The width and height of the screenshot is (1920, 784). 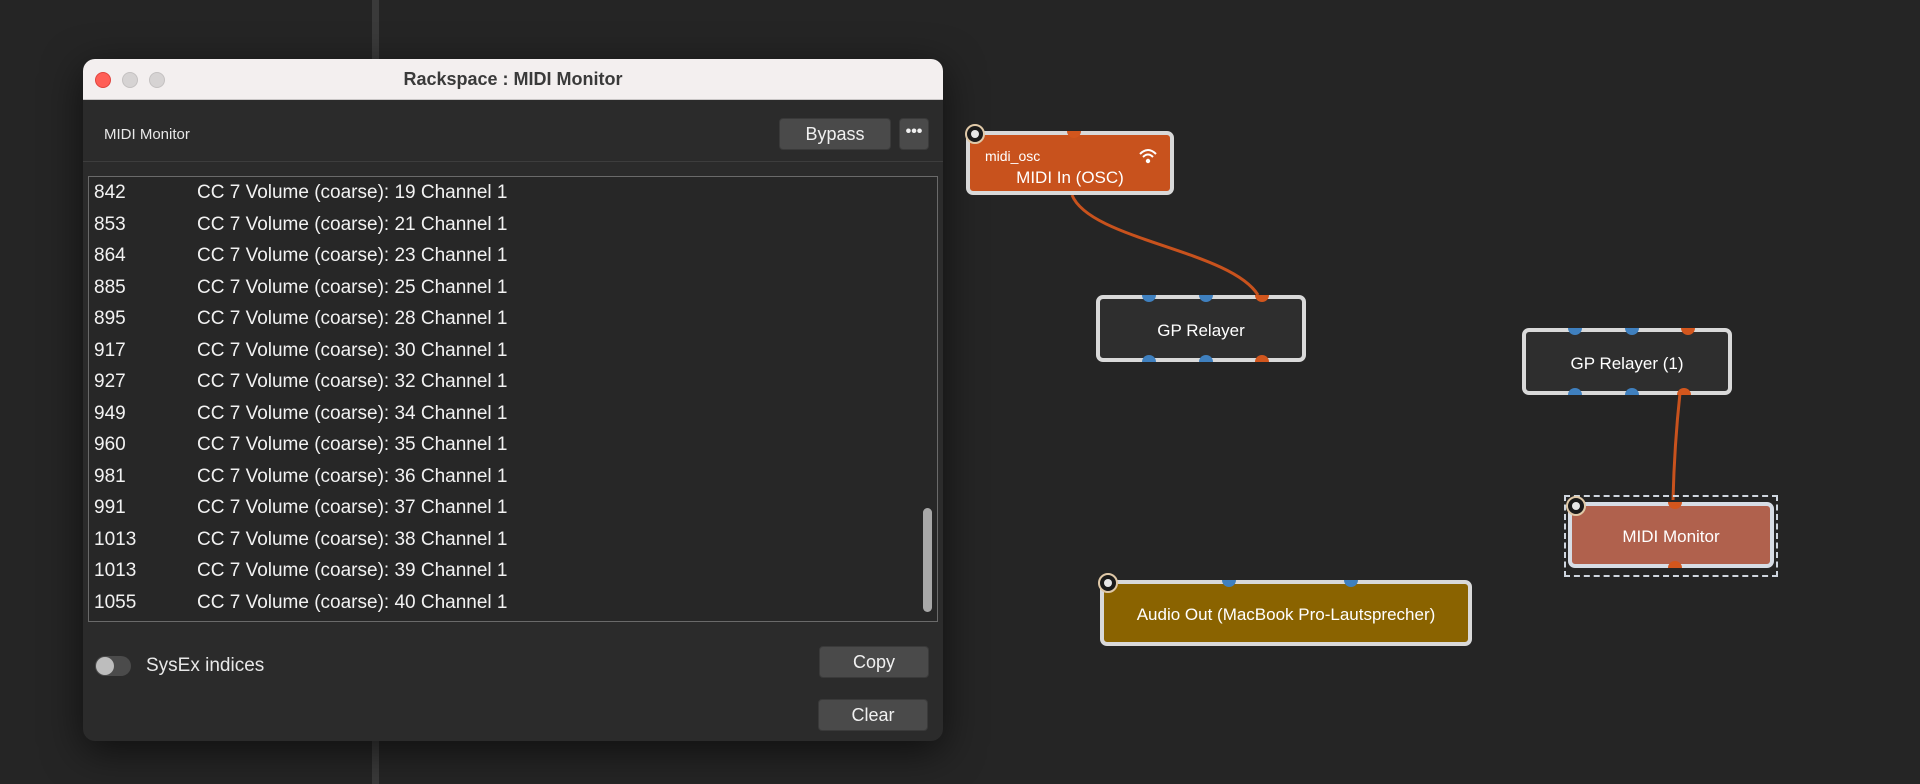 What do you see at coordinates (352, 287) in the screenshot?
I see `log-message: CC 7 Volume (coarse): 25 Channel 1` at bounding box center [352, 287].